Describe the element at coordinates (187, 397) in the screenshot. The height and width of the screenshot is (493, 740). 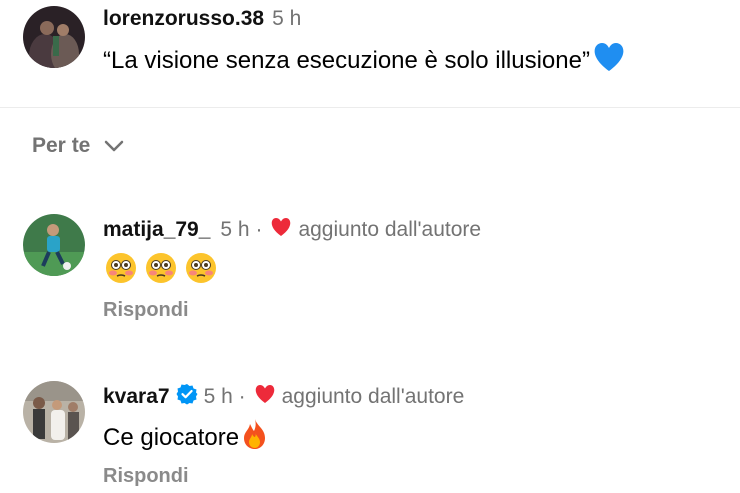
I see `verified-badge-icon` at that location.